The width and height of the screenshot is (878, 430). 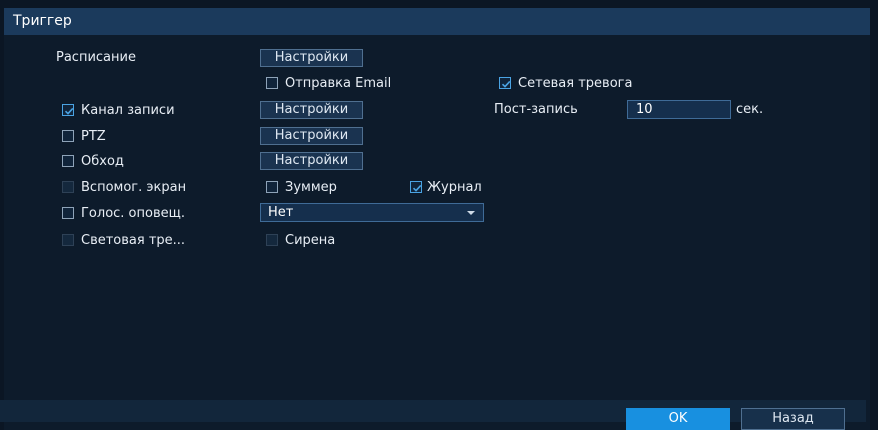 What do you see at coordinates (471, 213) in the screenshot?
I see `chevron-down-icon` at bounding box center [471, 213].